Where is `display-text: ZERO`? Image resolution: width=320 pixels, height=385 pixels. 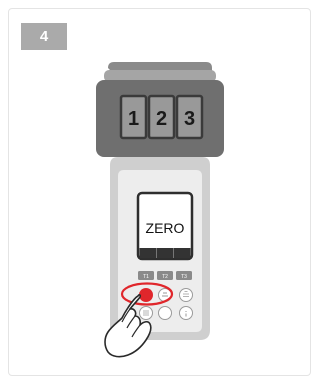
display-text: ZERO is located at coordinates (165, 228).